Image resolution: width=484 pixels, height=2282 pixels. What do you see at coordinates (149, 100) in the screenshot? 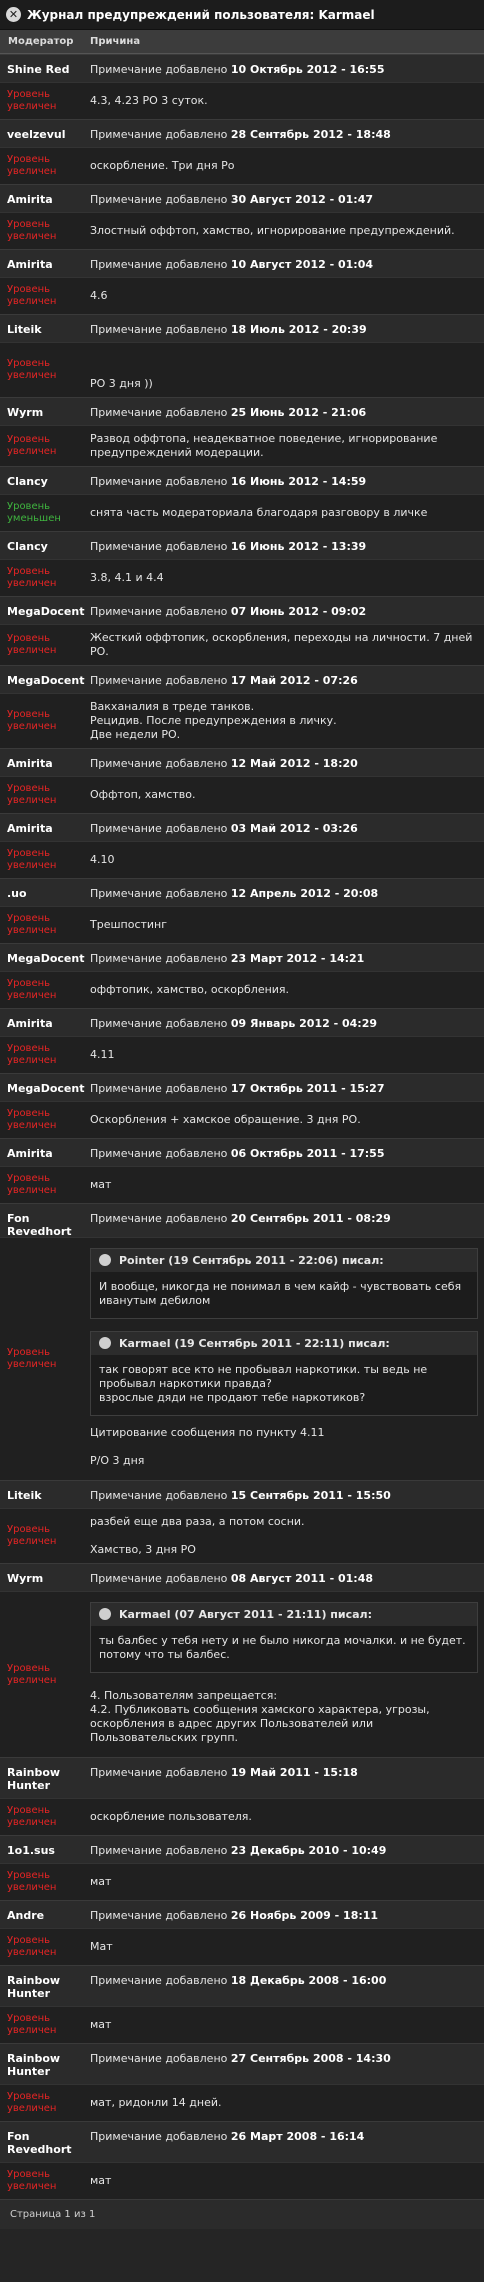
I see `reason-text: 4.3, 4.23 РО 3 суток.` at bounding box center [149, 100].